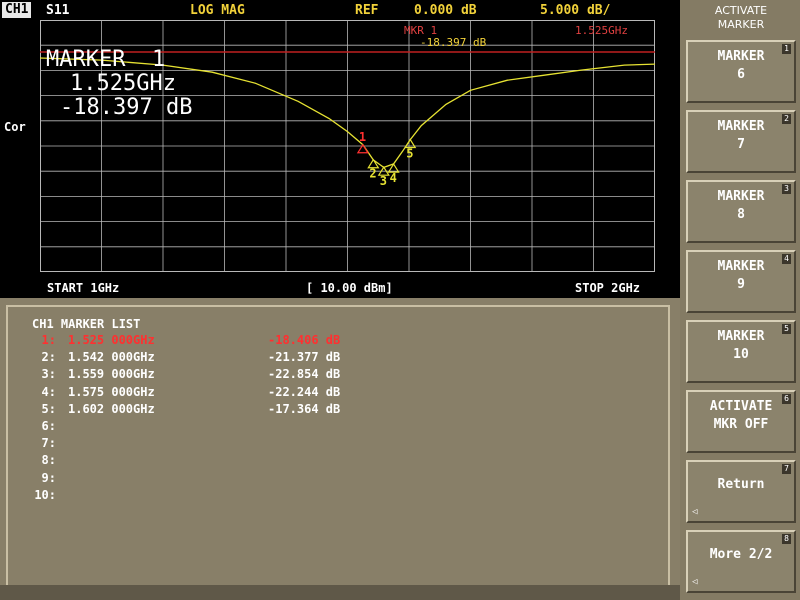 This screenshot has height=600, width=800. I want to click on softkey-index: 2, so click(786, 119).